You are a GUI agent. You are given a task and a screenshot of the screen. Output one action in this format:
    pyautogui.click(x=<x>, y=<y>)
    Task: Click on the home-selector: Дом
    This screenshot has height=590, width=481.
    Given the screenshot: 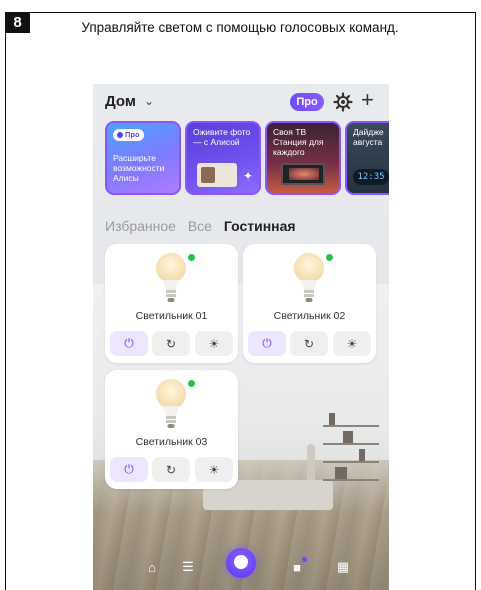 What is the action you would take?
    pyautogui.click(x=120, y=101)
    